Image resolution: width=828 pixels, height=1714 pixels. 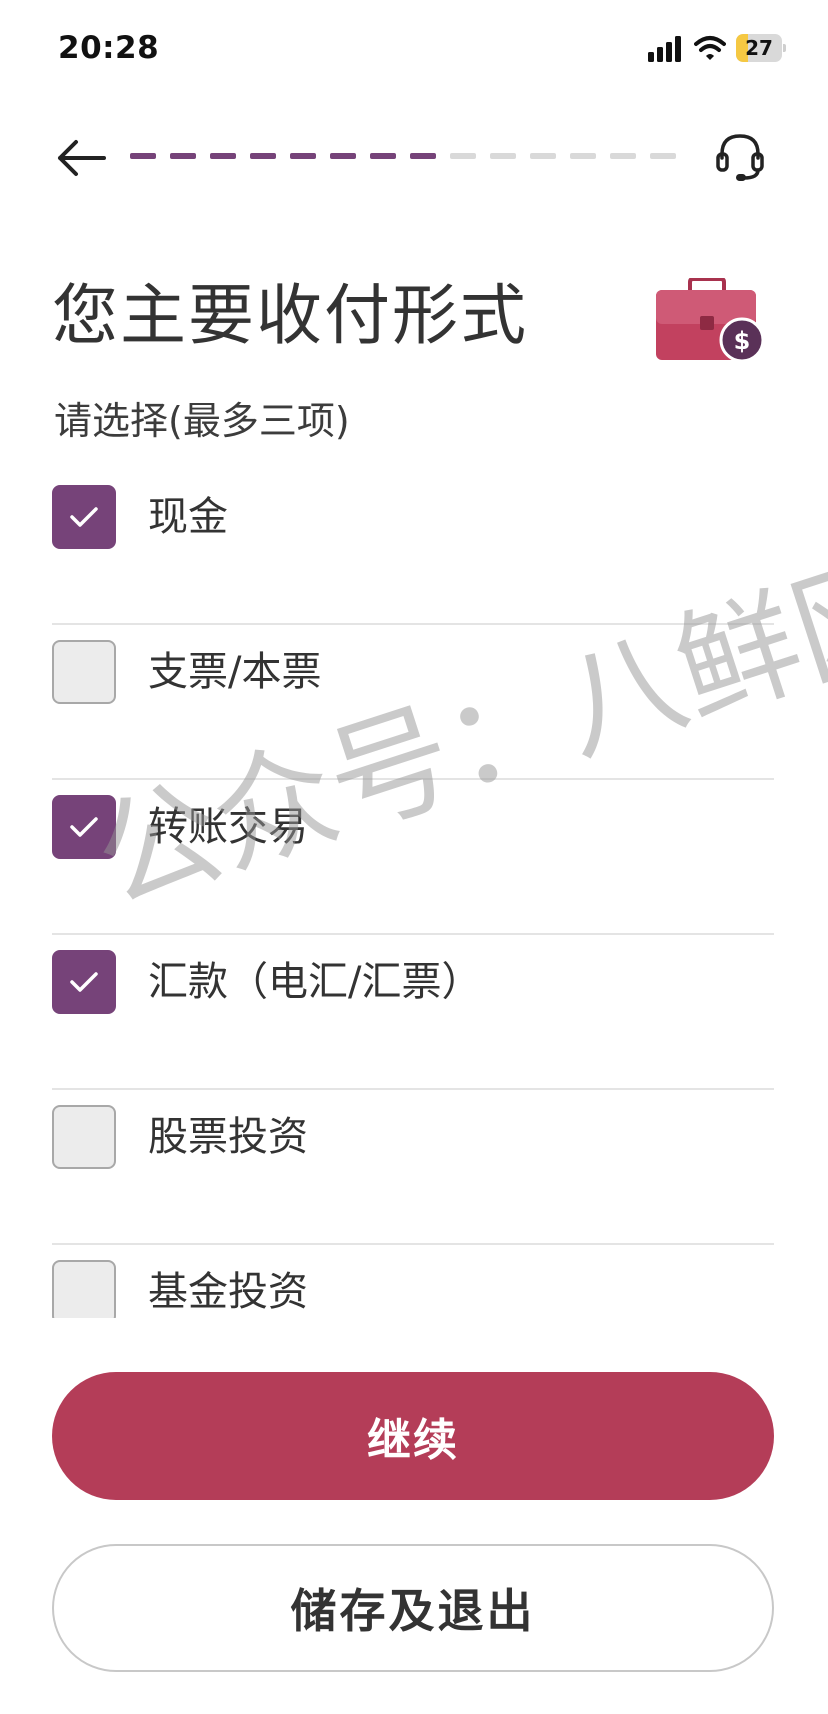 What do you see at coordinates (188, 517) in the screenshot?
I see `option-label: 现金` at bounding box center [188, 517].